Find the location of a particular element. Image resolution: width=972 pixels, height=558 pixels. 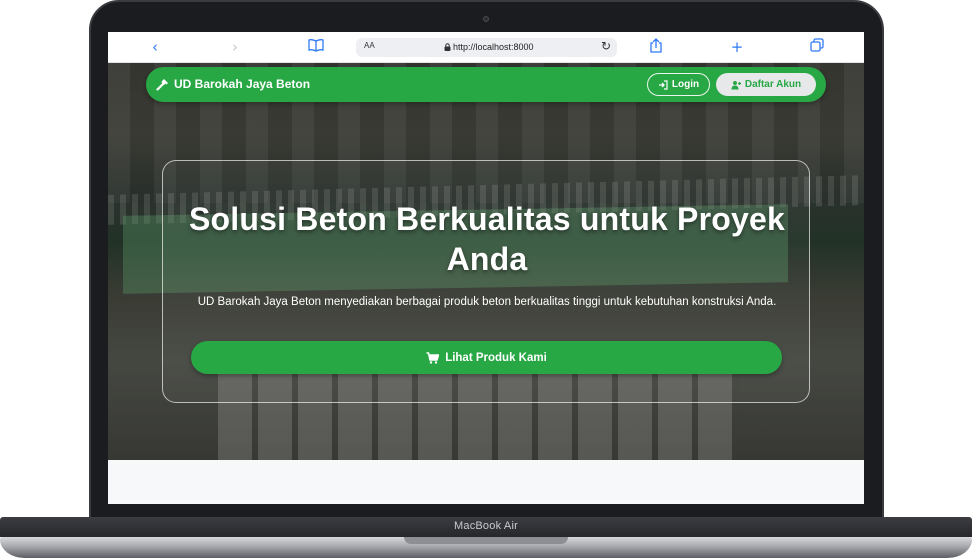

brand-link: UD Barokah Jaya Beton is located at coordinates (233, 84).